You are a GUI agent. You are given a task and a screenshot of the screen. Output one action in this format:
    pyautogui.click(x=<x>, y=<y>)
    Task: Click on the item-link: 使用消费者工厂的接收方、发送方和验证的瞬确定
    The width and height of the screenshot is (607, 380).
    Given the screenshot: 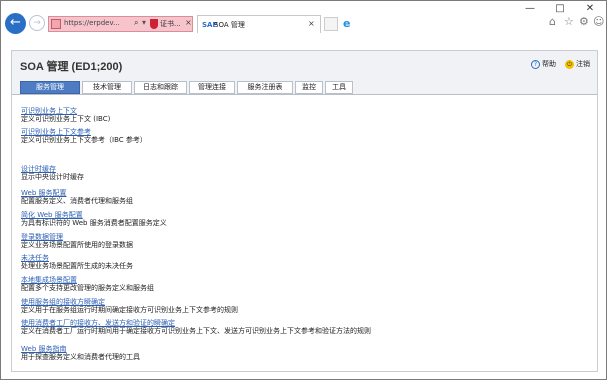 What is the action you would take?
    pyautogui.click(x=196, y=323)
    